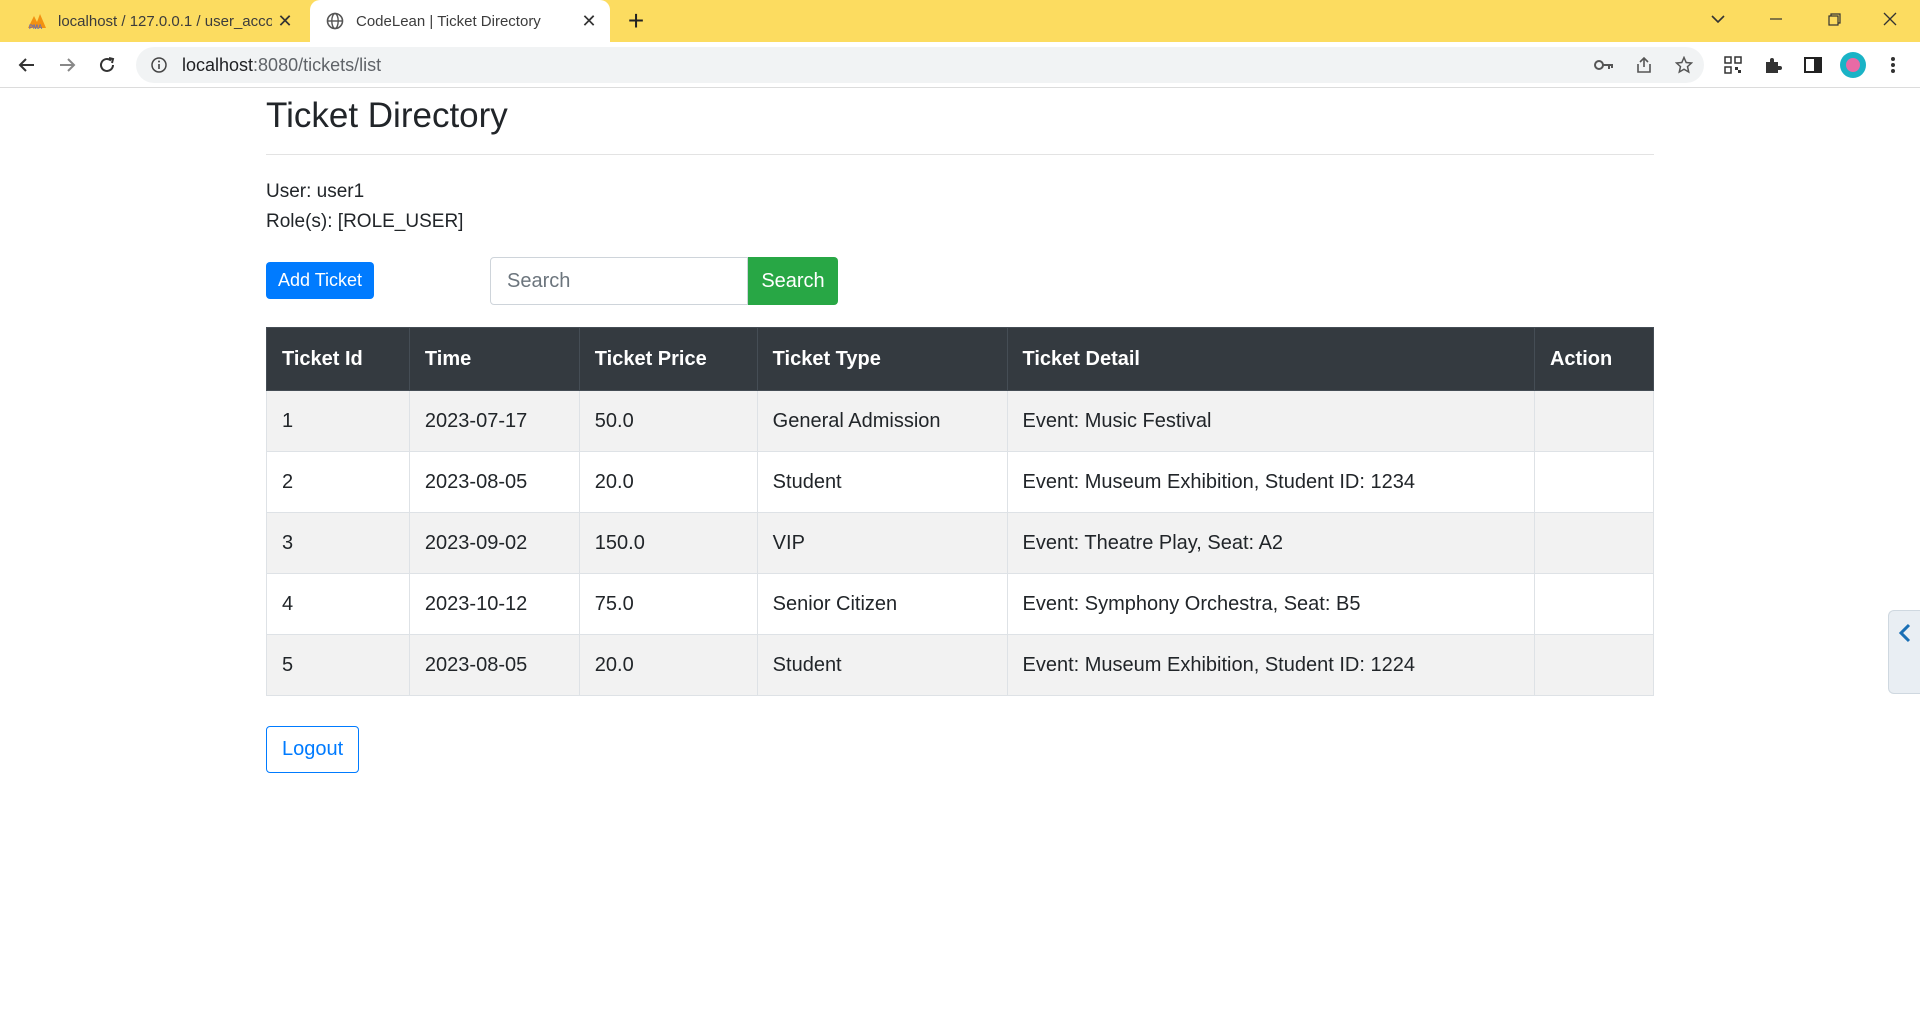  Describe the element at coordinates (960, 207) in the screenshot. I see `user-info: User: user1 Role(s): [ROLE_USER]` at that location.